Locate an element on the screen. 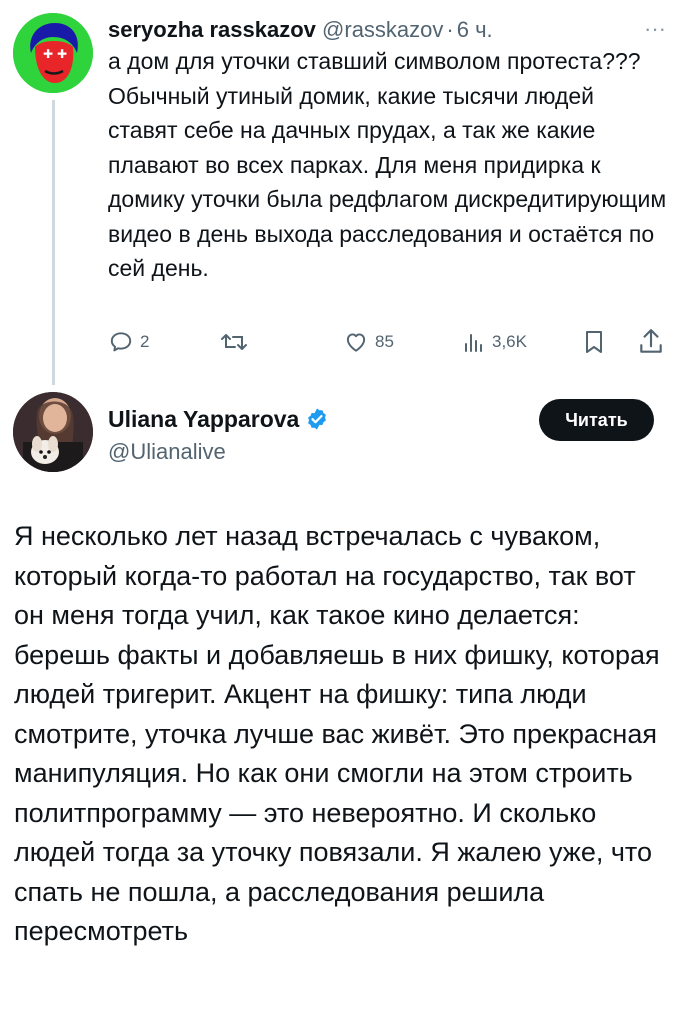 The image size is (681, 1023). verified-badge-icon is located at coordinates (317, 419).